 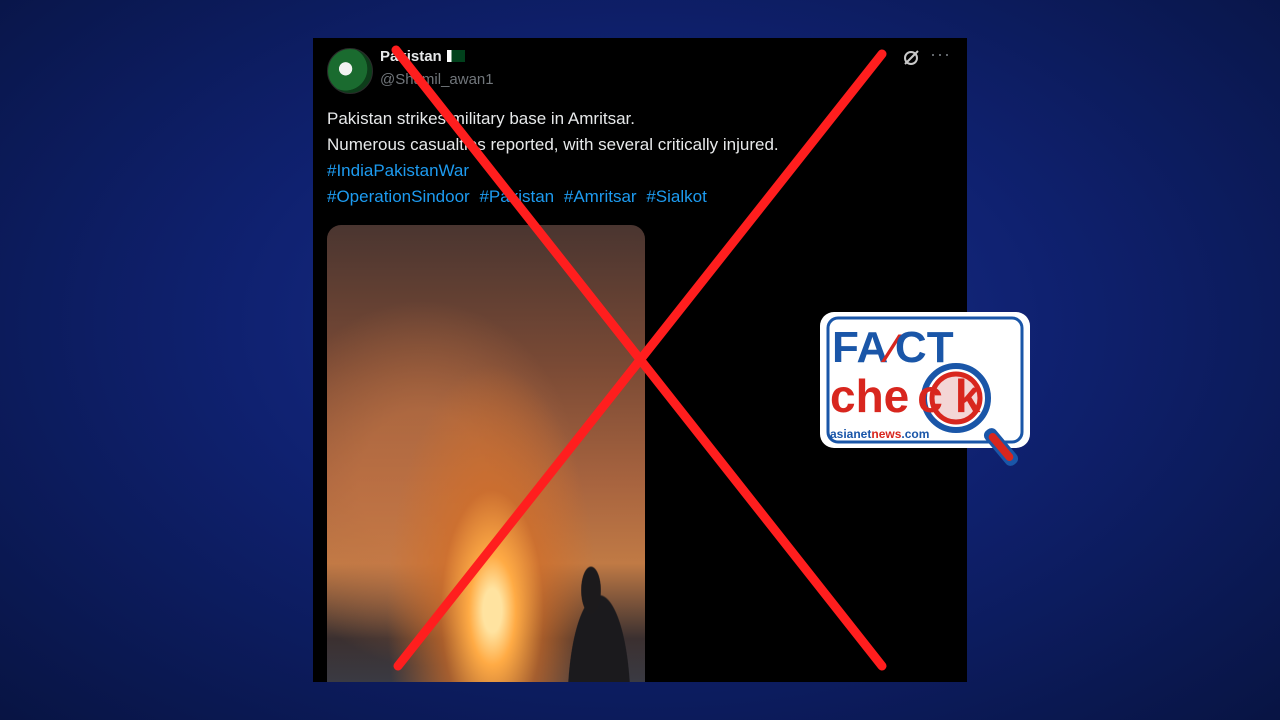 I want to click on badge-fact-text: FA∕CT, so click(x=893, y=347).